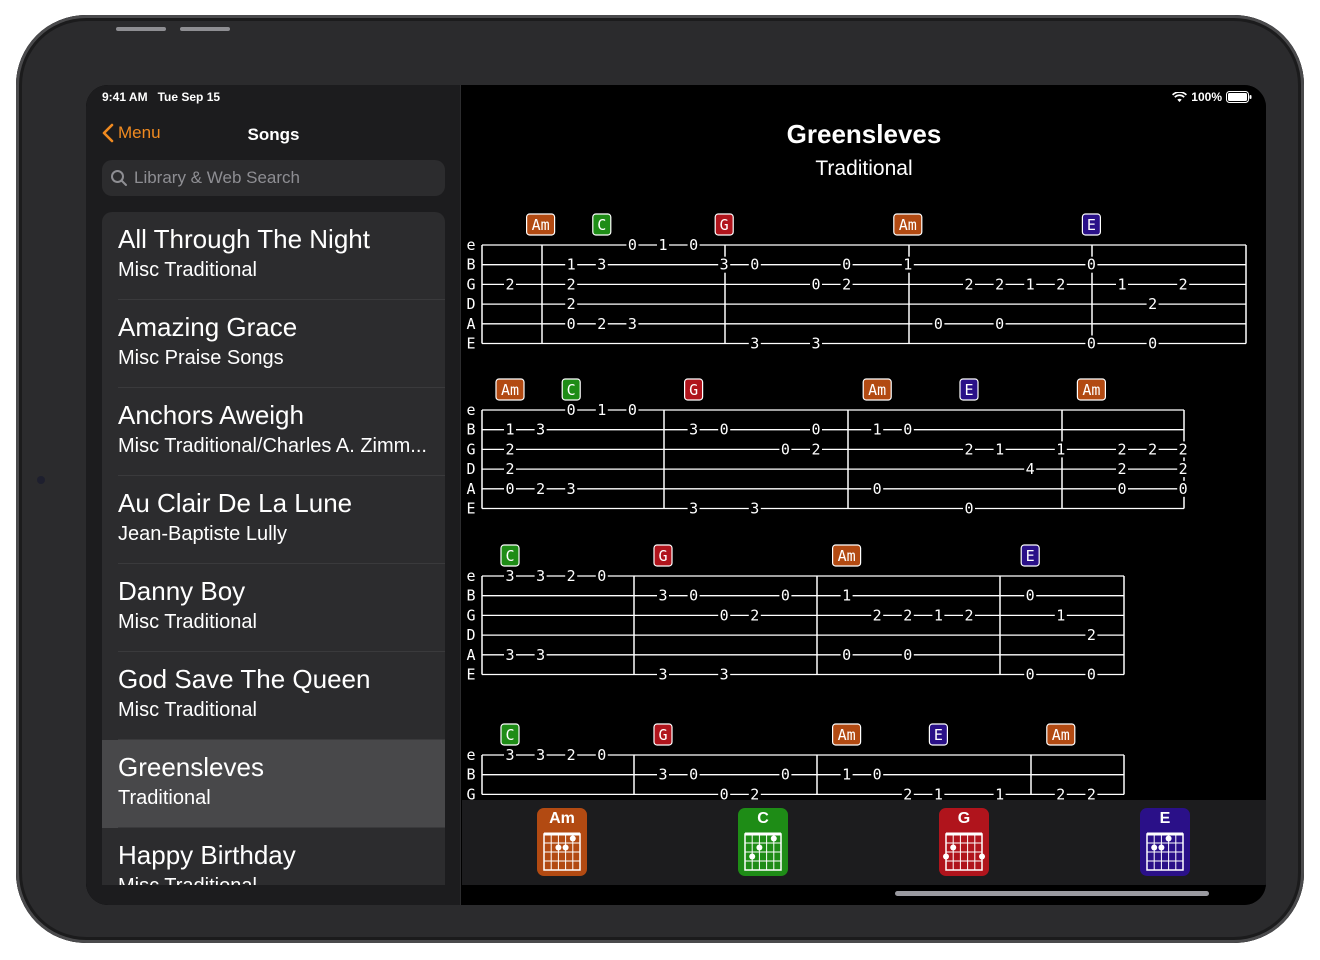 The height and width of the screenshot is (960, 1320). I want to click on status-bar-time: 9:41 AM Tue Sep 15, so click(161, 97).